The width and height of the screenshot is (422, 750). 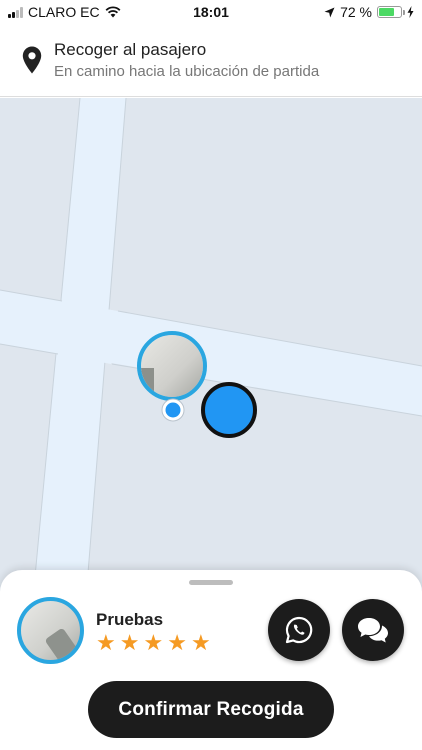 I want to click on status-right: 72 %, so click(x=369, y=12).